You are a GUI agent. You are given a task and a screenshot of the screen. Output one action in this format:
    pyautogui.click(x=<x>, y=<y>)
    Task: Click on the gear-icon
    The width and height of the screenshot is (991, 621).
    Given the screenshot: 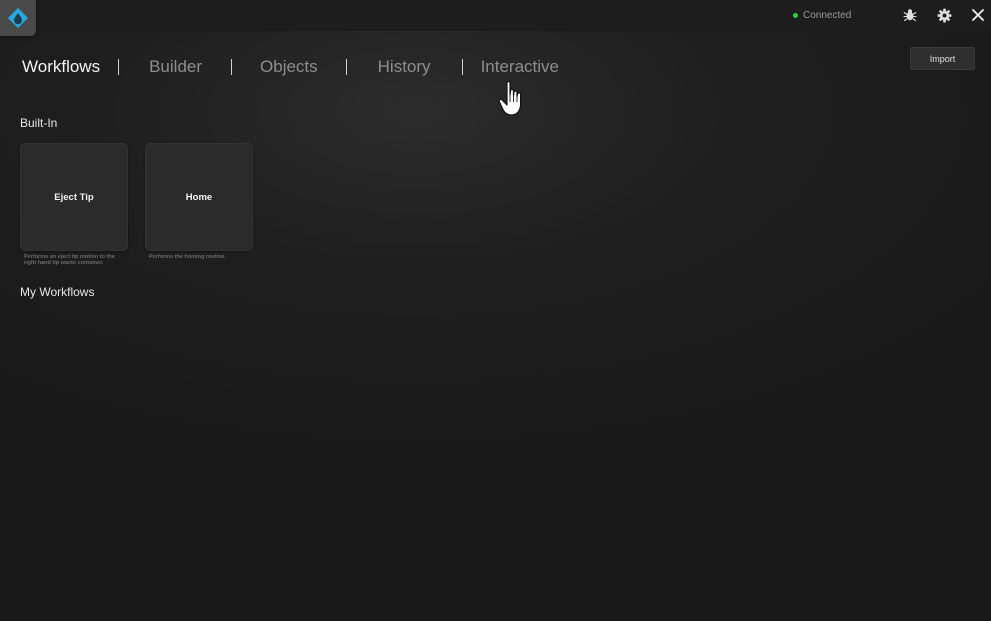 What is the action you would take?
    pyautogui.click(x=944, y=15)
    